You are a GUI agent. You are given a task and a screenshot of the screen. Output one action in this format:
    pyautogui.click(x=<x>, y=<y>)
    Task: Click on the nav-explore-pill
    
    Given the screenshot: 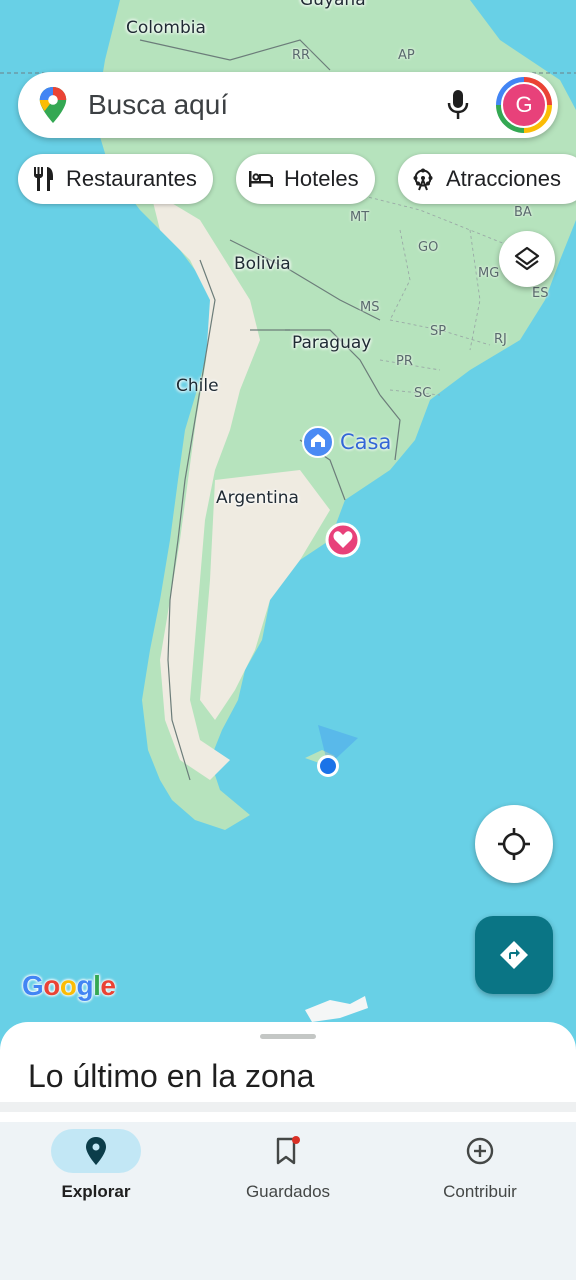 What is the action you would take?
    pyautogui.click(x=96, y=1151)
    